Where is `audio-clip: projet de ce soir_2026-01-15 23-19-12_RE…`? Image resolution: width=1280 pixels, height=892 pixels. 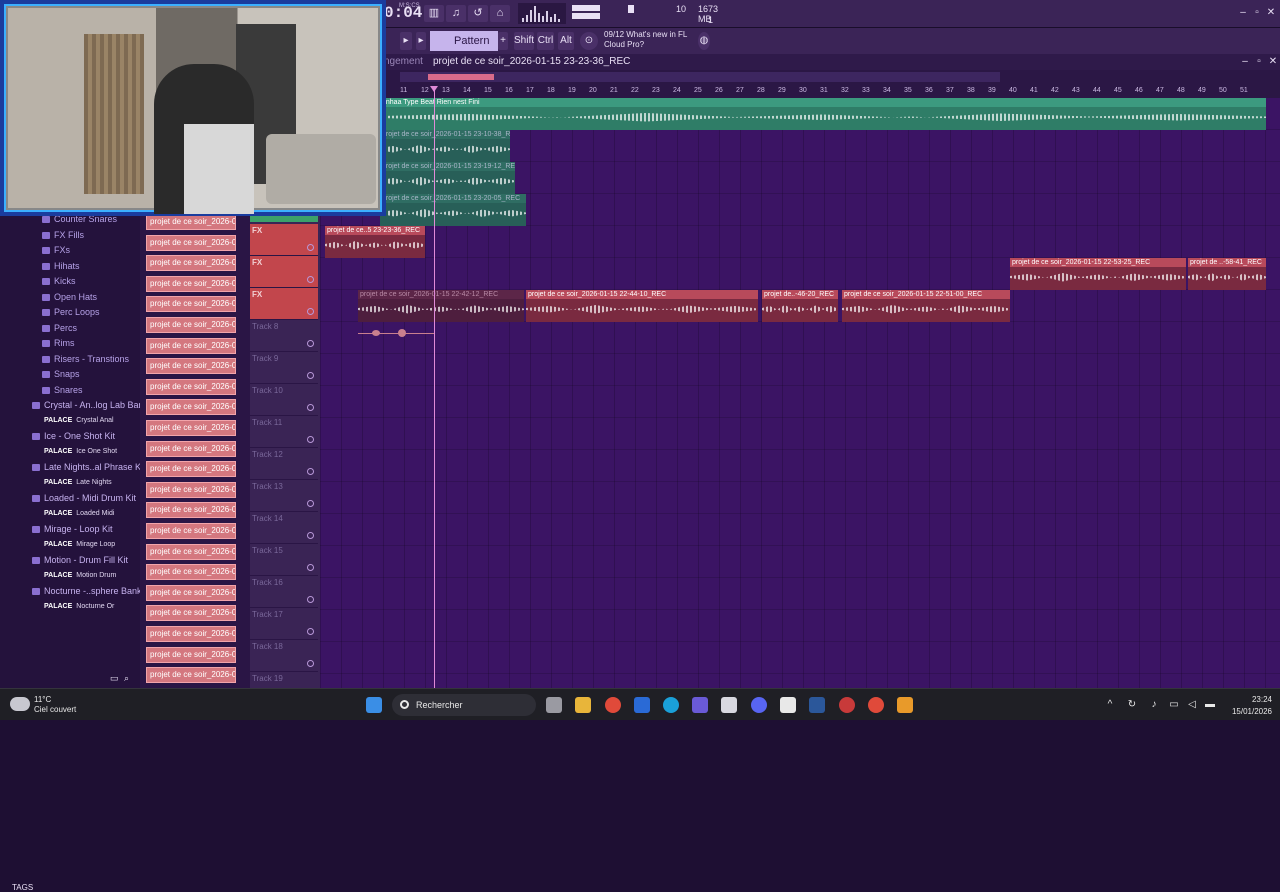 audio-clip: projet de ce soir_2026-01-15 23-19-12_RE… is located at coordinates (447, 178).